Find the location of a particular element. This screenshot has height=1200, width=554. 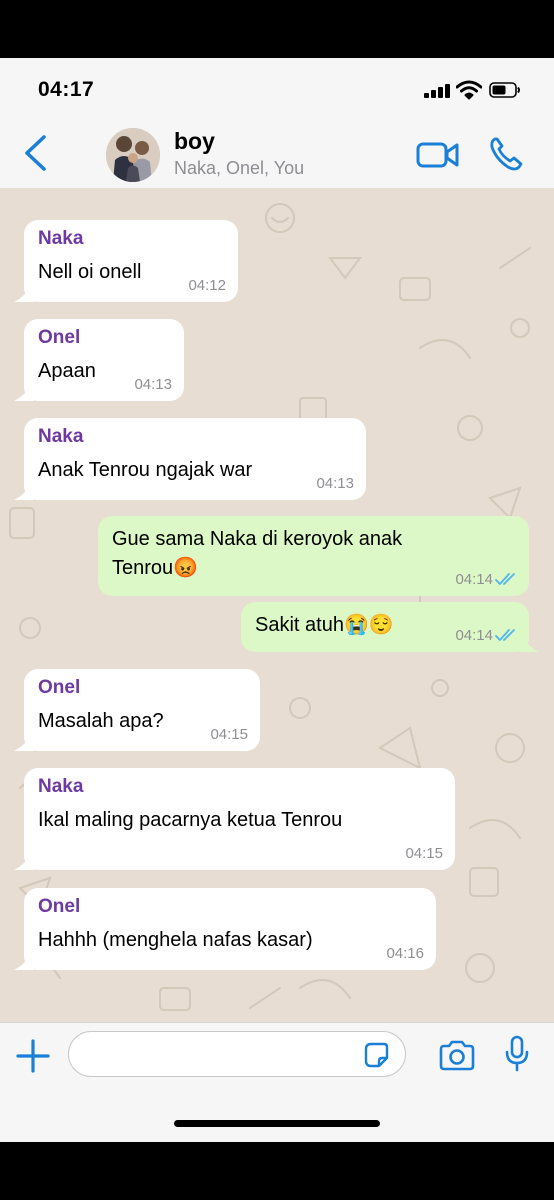

message-text: Gue sama Naka di keroyok anak is located at coordinates (257, 539).